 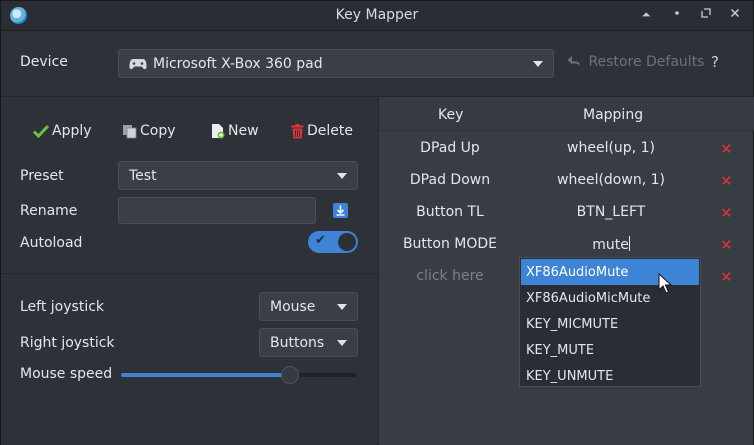 What do you see at coordinates (450, 180) in the screenshot?
I see `key-cell: DPad Down` at bounding box center [450, 180].